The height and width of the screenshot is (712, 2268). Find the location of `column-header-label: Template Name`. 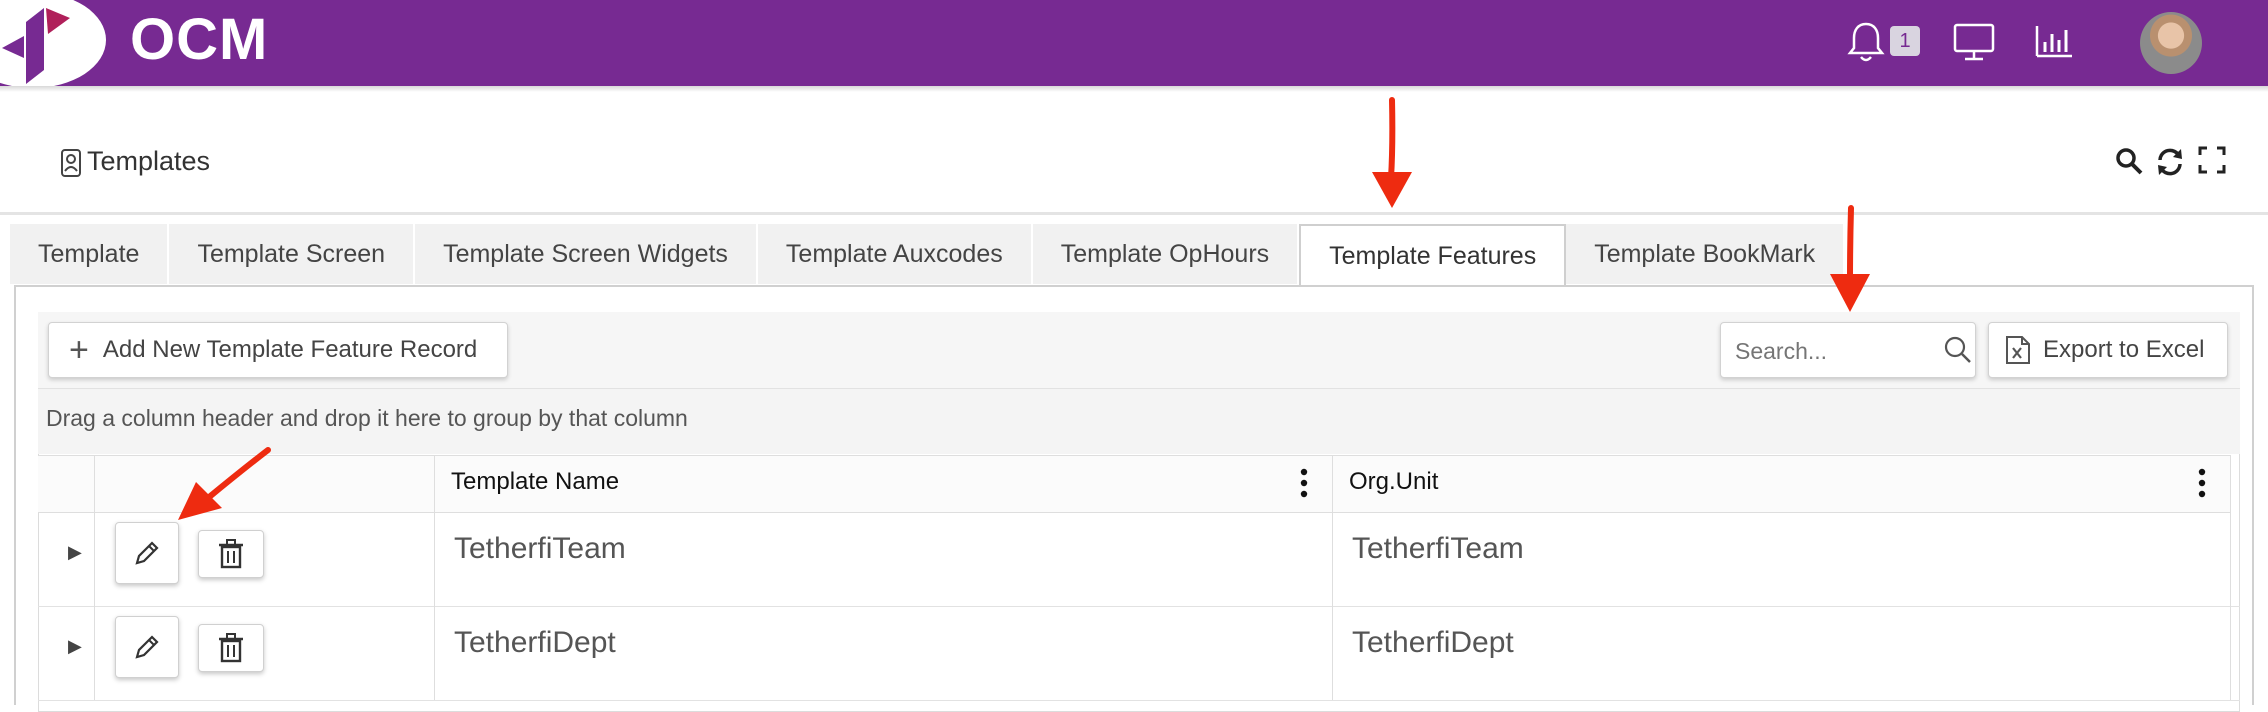

column-header-label: Template Name is located at coordinates (535, 481).